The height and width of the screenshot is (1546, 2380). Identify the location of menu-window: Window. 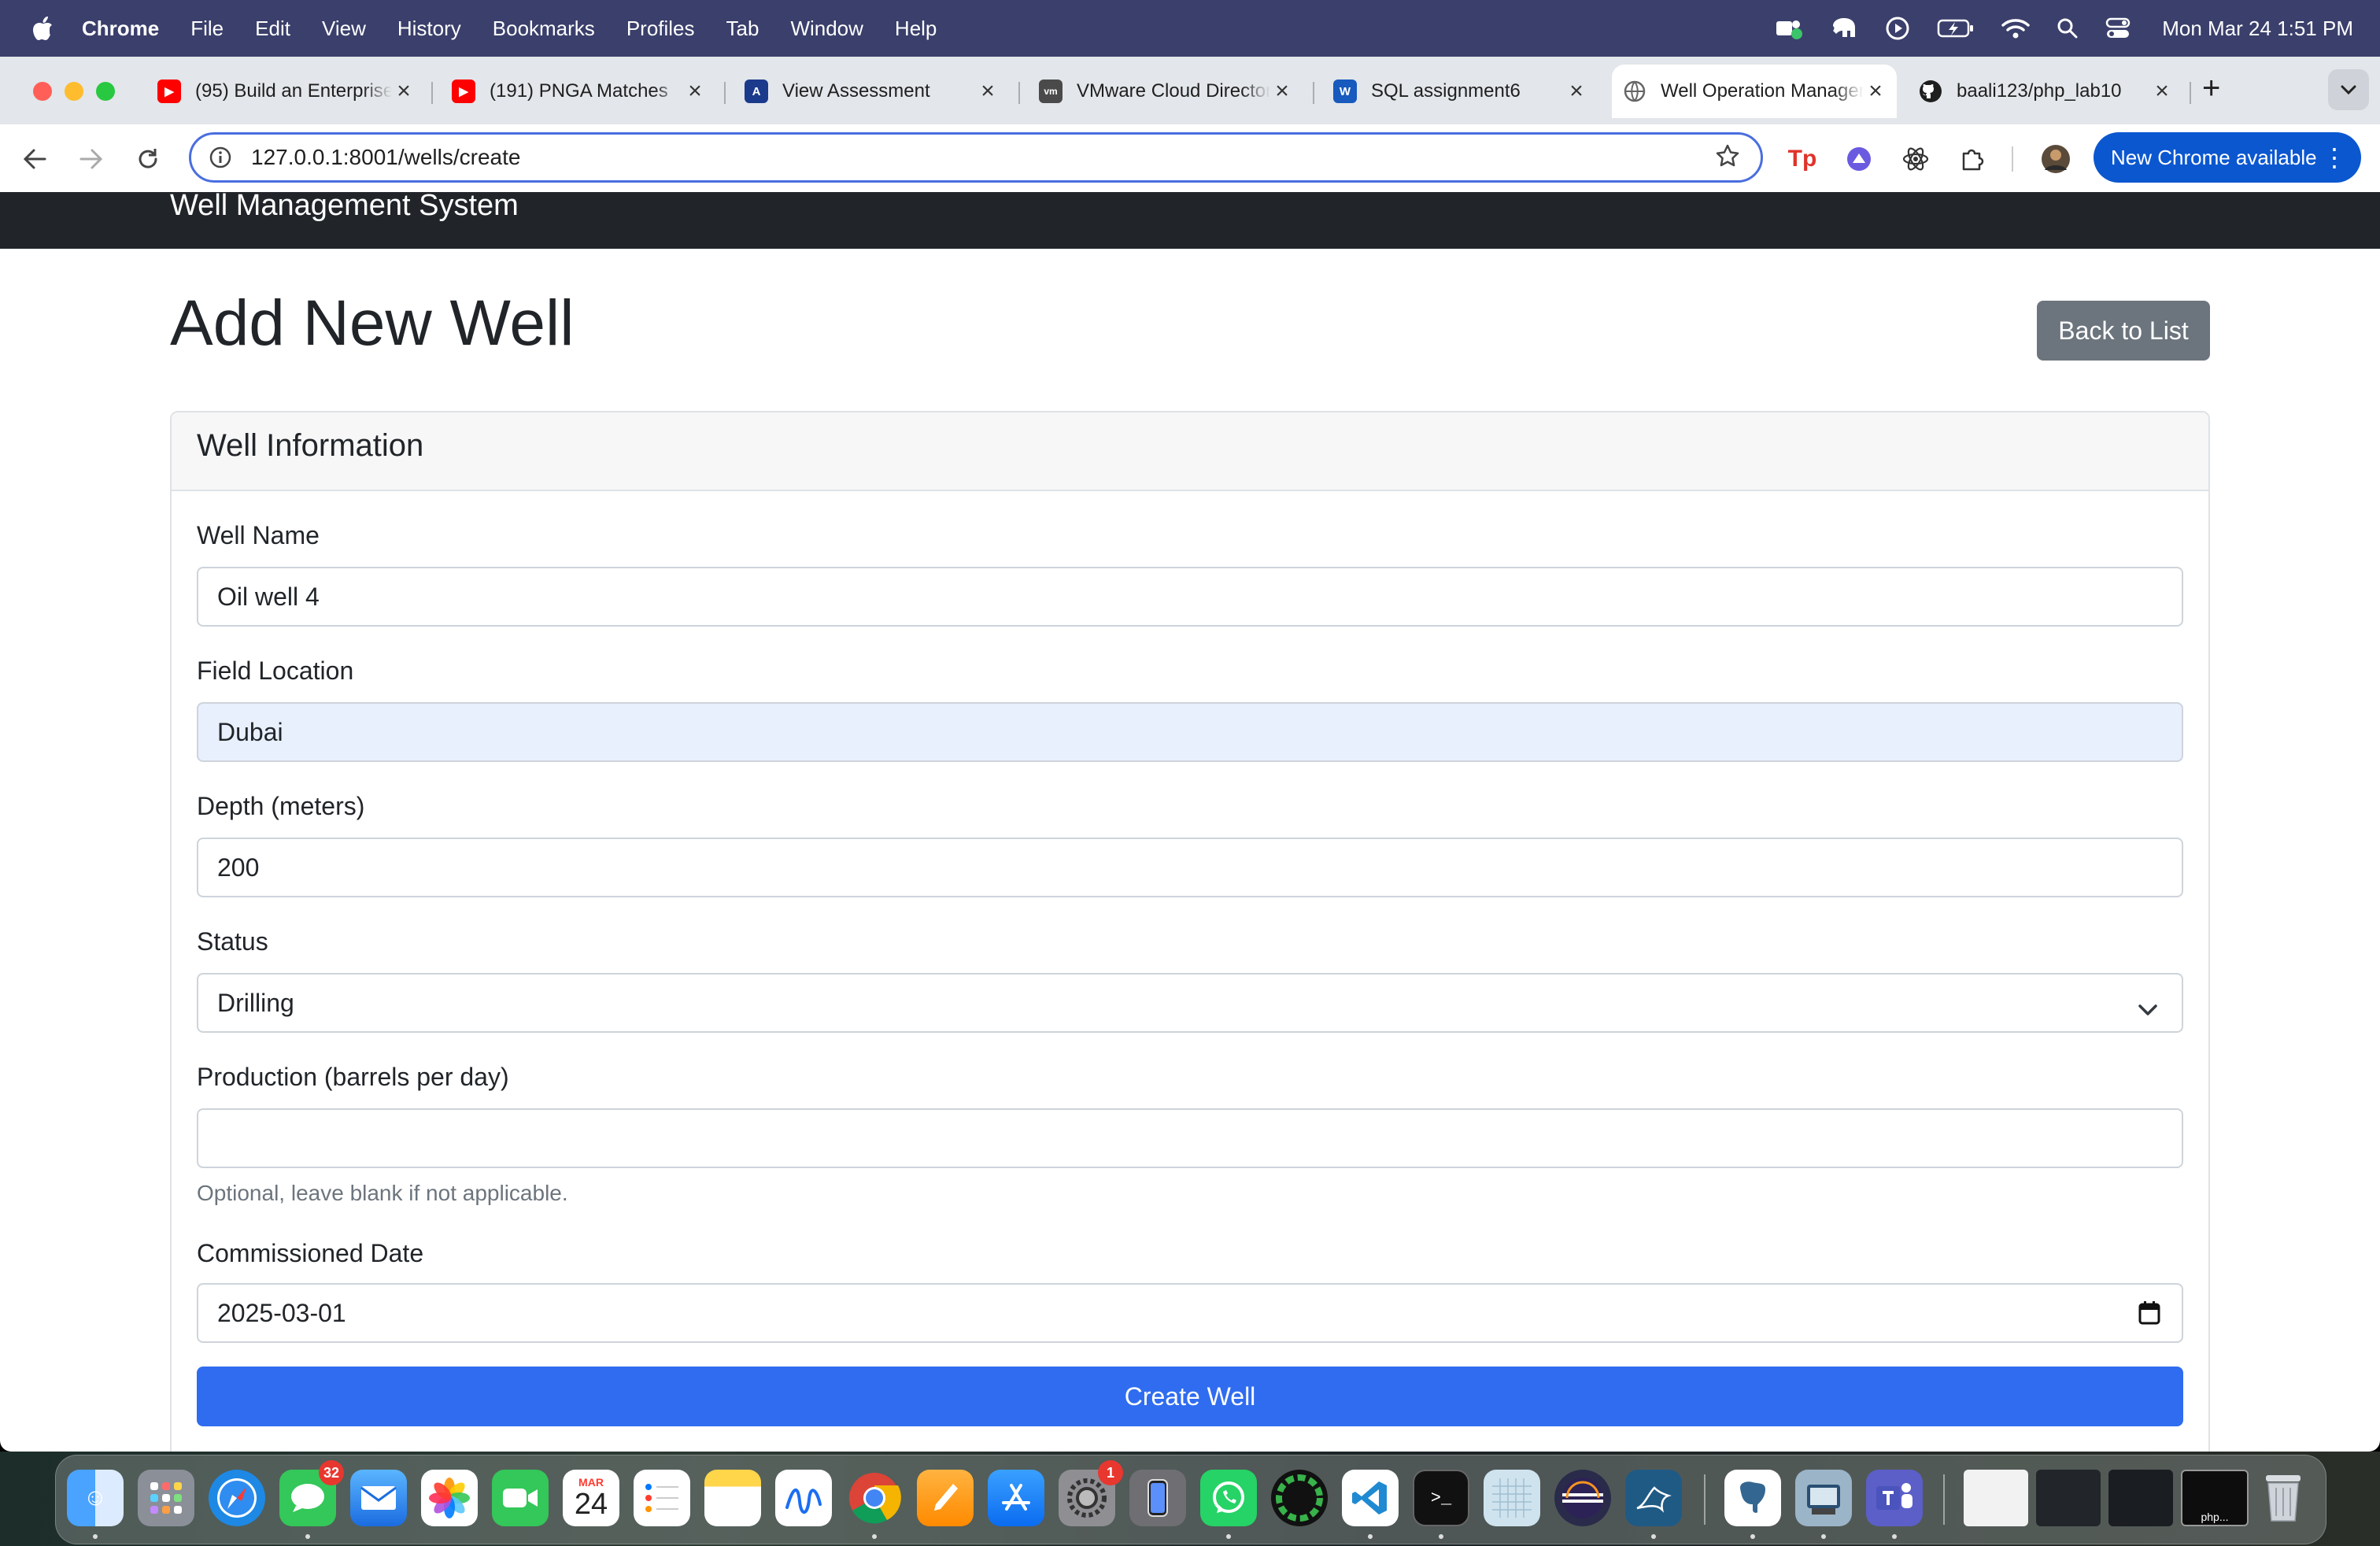
(826, 29).